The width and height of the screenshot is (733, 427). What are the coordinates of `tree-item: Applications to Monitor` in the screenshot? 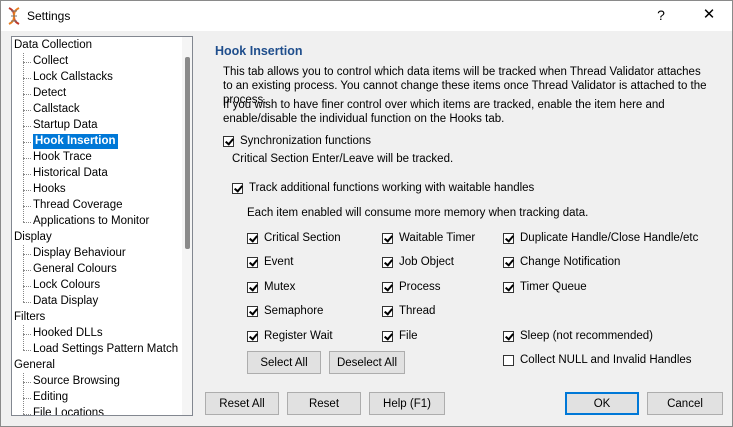 It's located at (91, 221).